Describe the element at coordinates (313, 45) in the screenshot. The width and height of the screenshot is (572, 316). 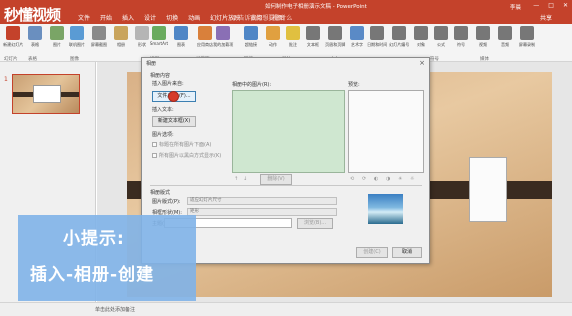
I see `ribbon-button-label: 文本框` at that location.